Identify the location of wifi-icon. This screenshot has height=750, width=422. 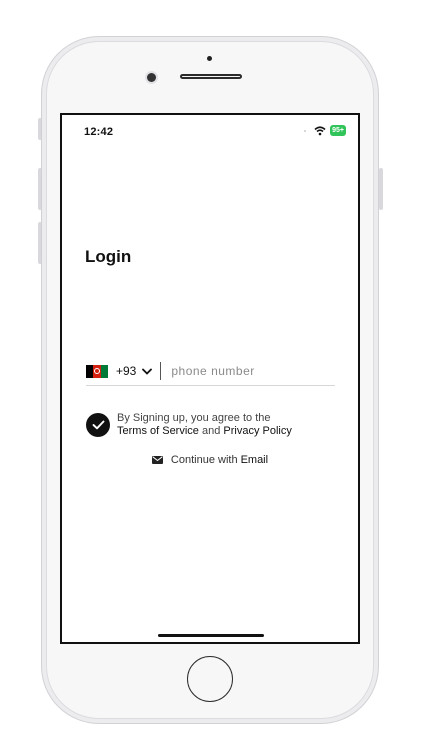
(320, 130).